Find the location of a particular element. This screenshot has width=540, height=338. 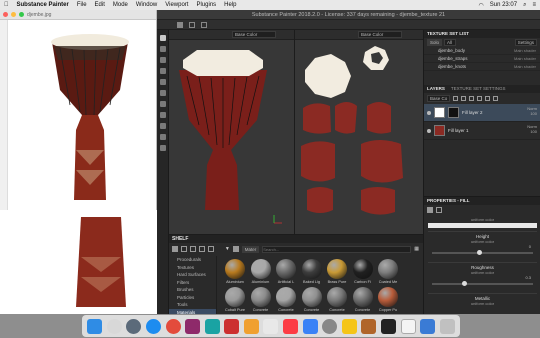

chrome-icon is located at coordinates (173, 326).